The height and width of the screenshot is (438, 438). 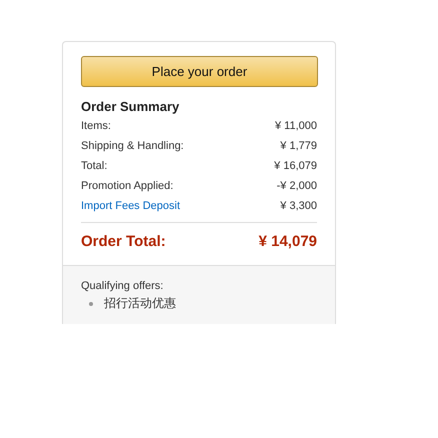 I want to click on summary-label: Total:, so click(x=94, y=166).